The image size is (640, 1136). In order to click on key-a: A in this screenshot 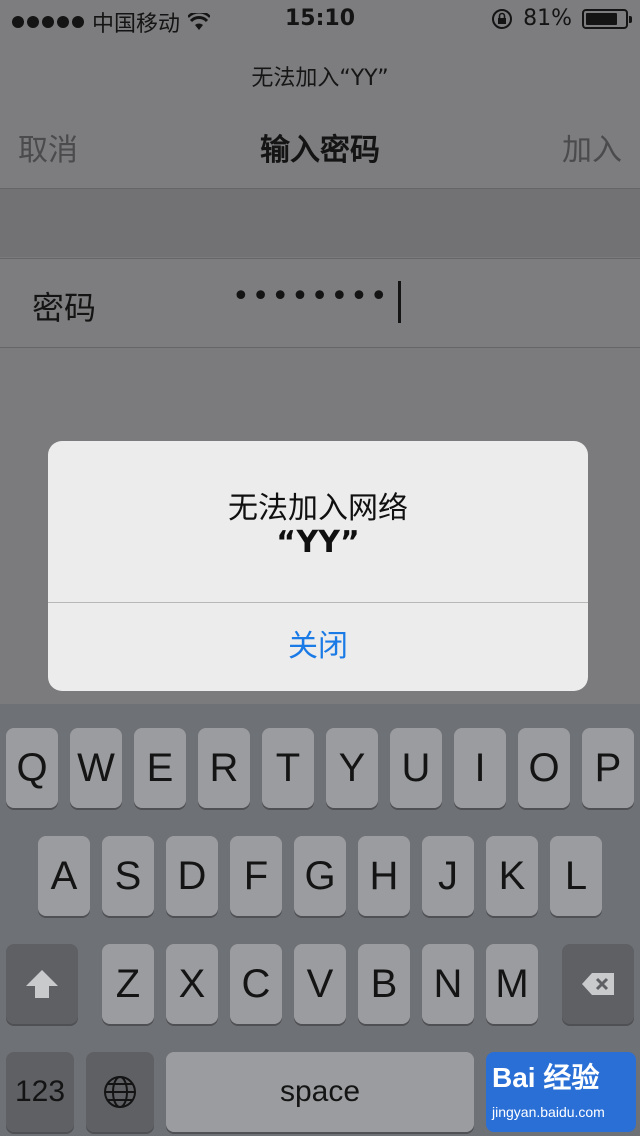, I will do `click(64, 876)`.